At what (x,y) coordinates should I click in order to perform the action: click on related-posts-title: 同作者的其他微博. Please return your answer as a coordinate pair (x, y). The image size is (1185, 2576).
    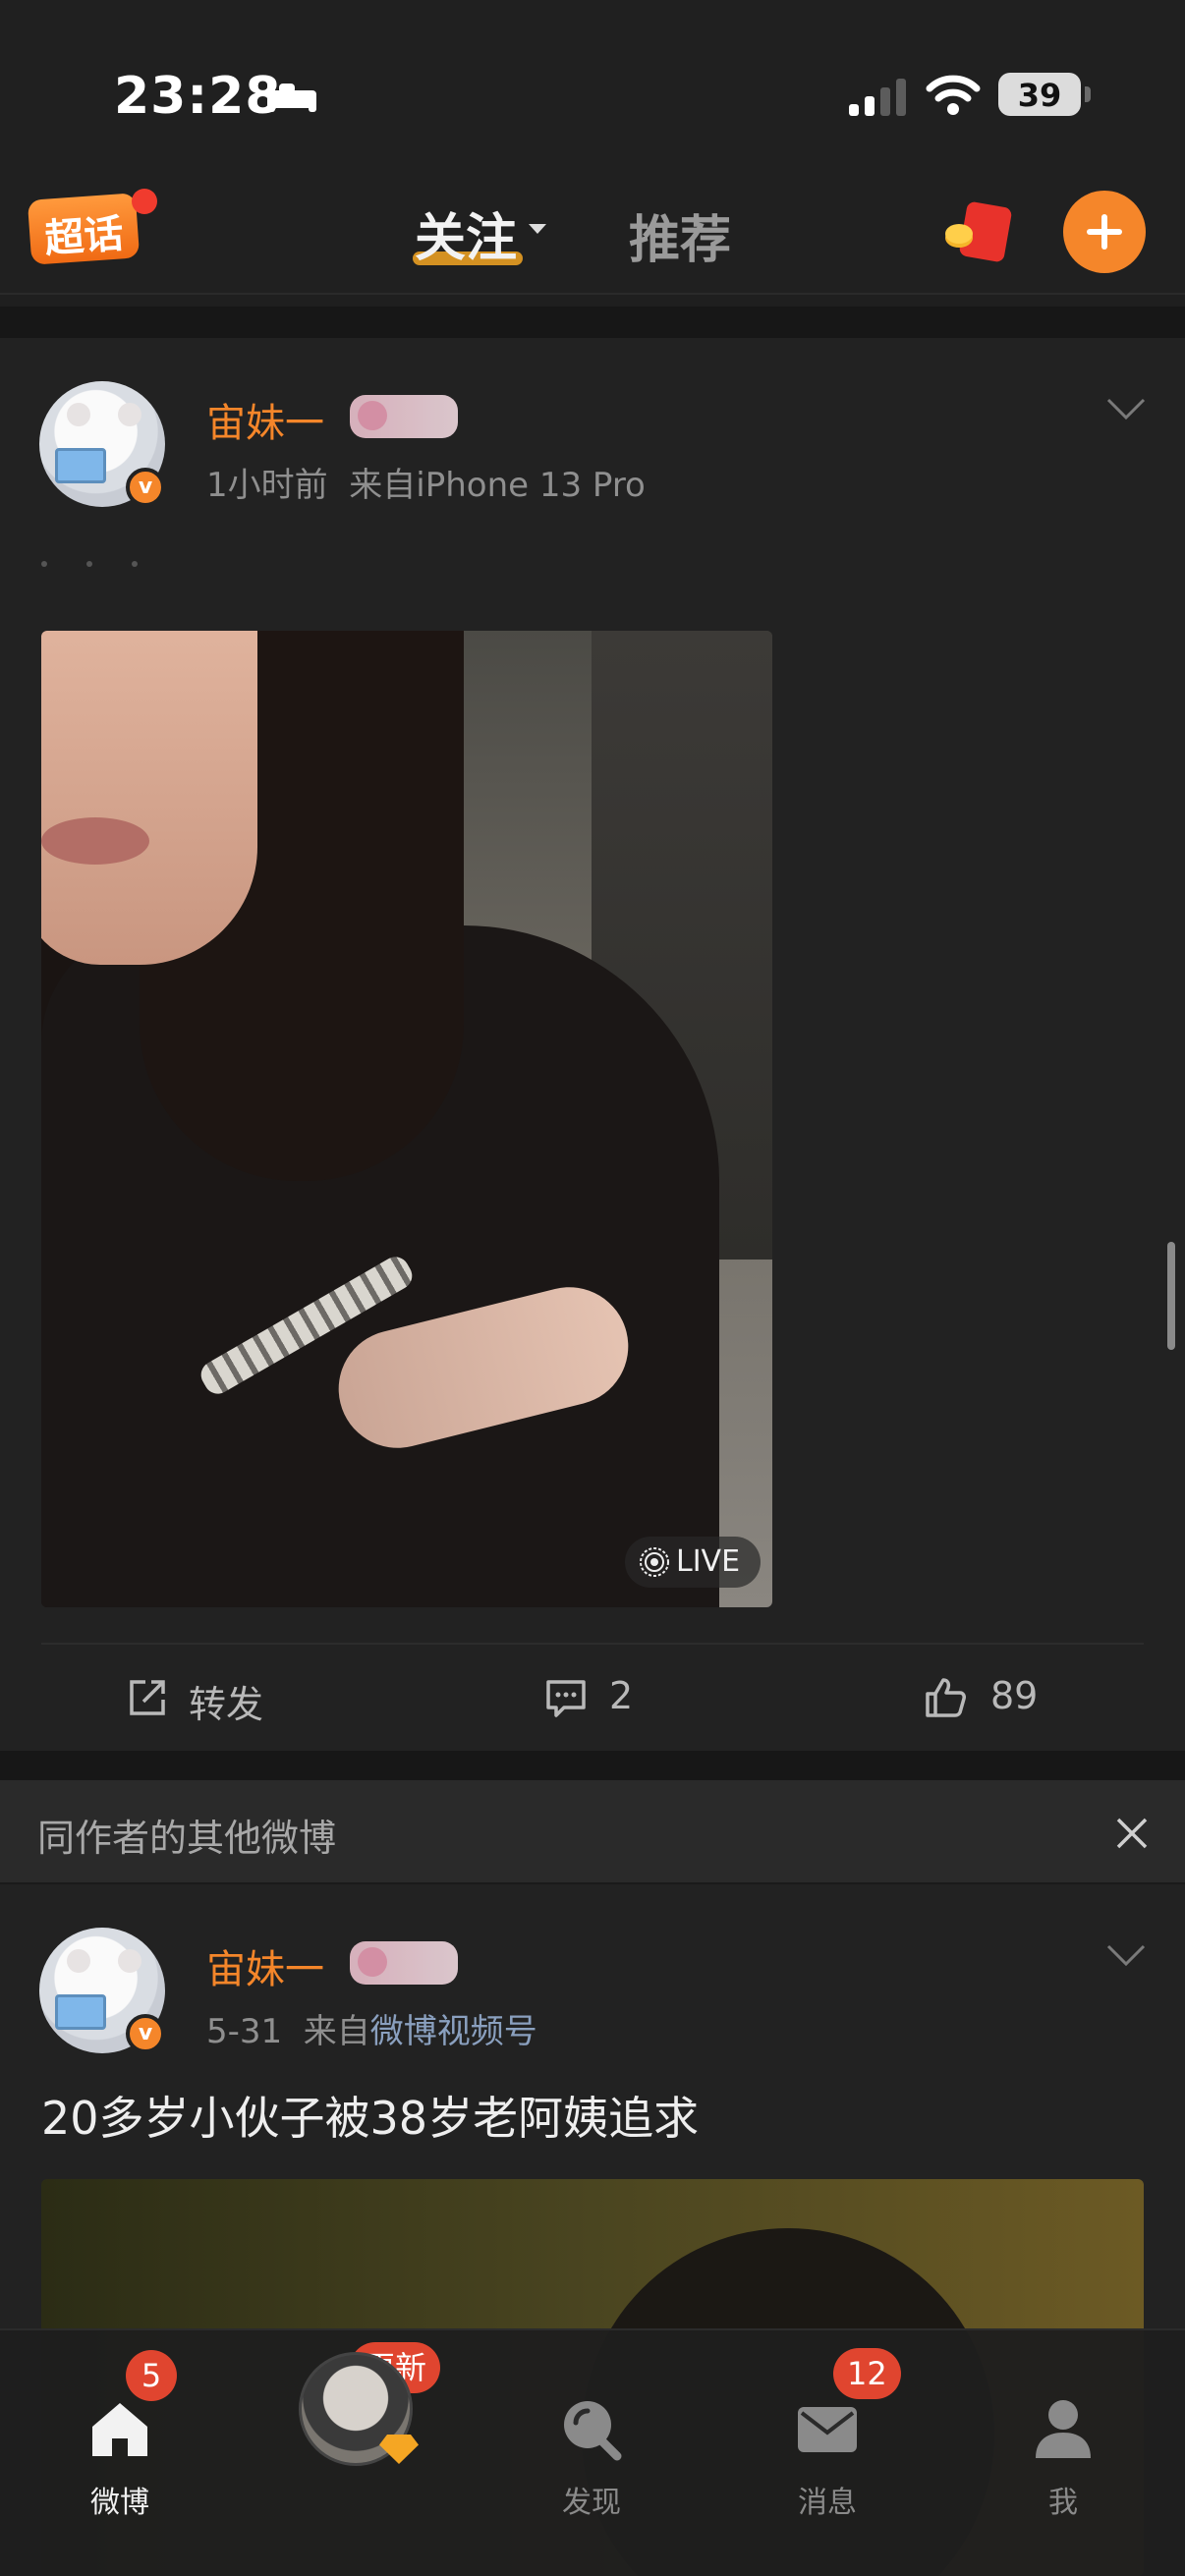
    Looking at the image, I should click on (187, 1838).